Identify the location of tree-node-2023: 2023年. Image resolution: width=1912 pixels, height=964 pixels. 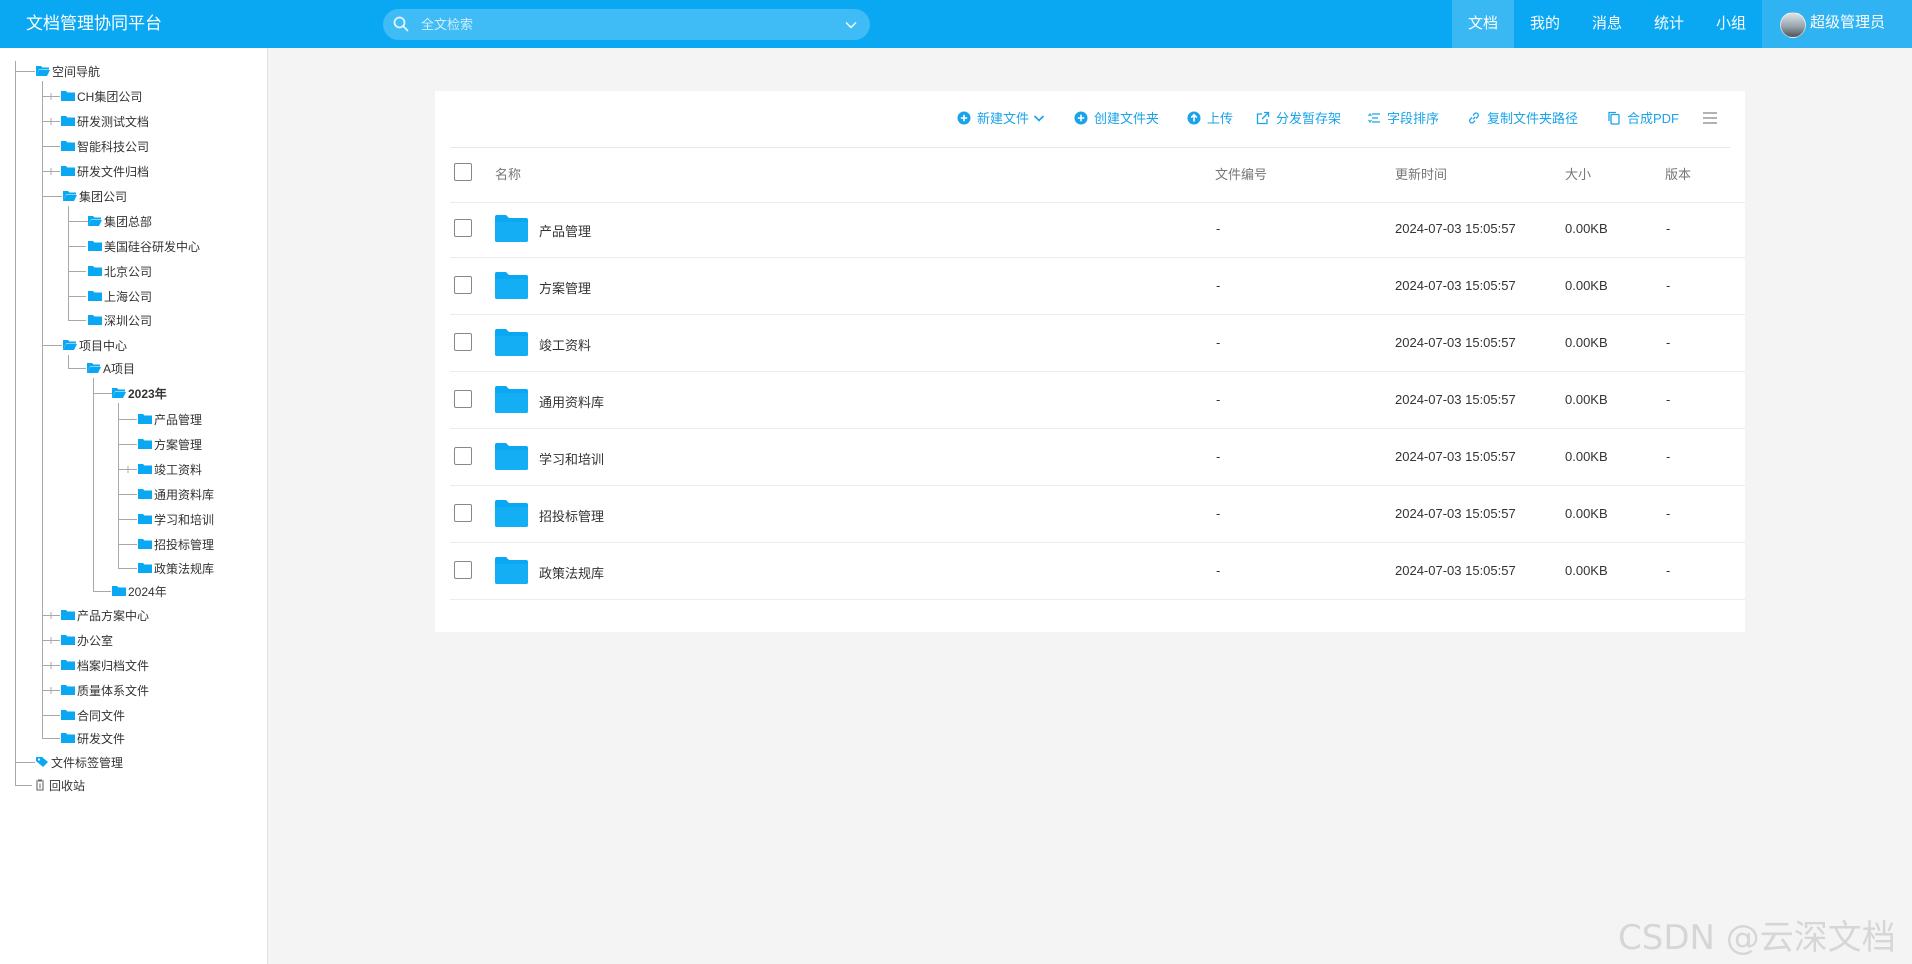
(139, 394).